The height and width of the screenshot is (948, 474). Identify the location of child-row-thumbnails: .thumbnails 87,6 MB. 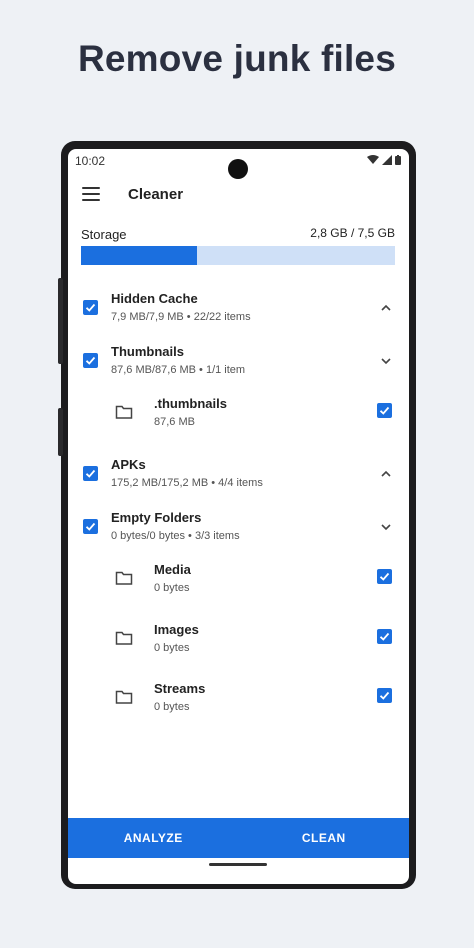
(238, 414).